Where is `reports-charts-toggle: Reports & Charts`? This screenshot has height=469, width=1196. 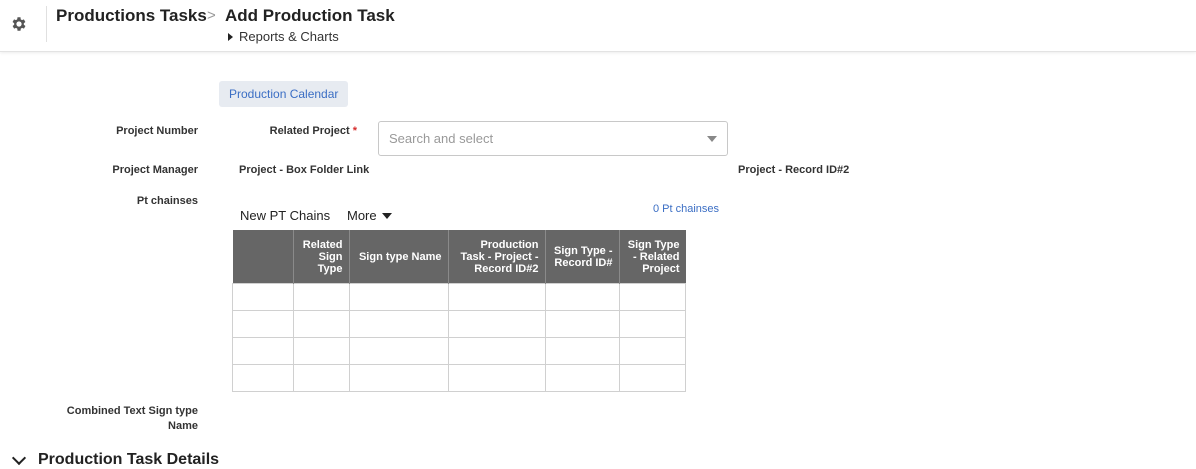
reports-charts-toggle: Reports & Charts is located at coordinates (283, 36).